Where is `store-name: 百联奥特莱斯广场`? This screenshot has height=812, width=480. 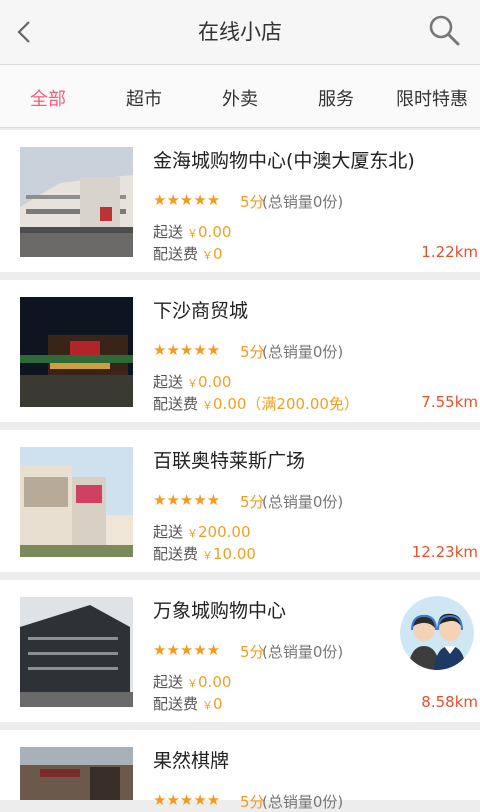
store-name: 百联奥特莱斯广场 is located at coordinates (229, 461).